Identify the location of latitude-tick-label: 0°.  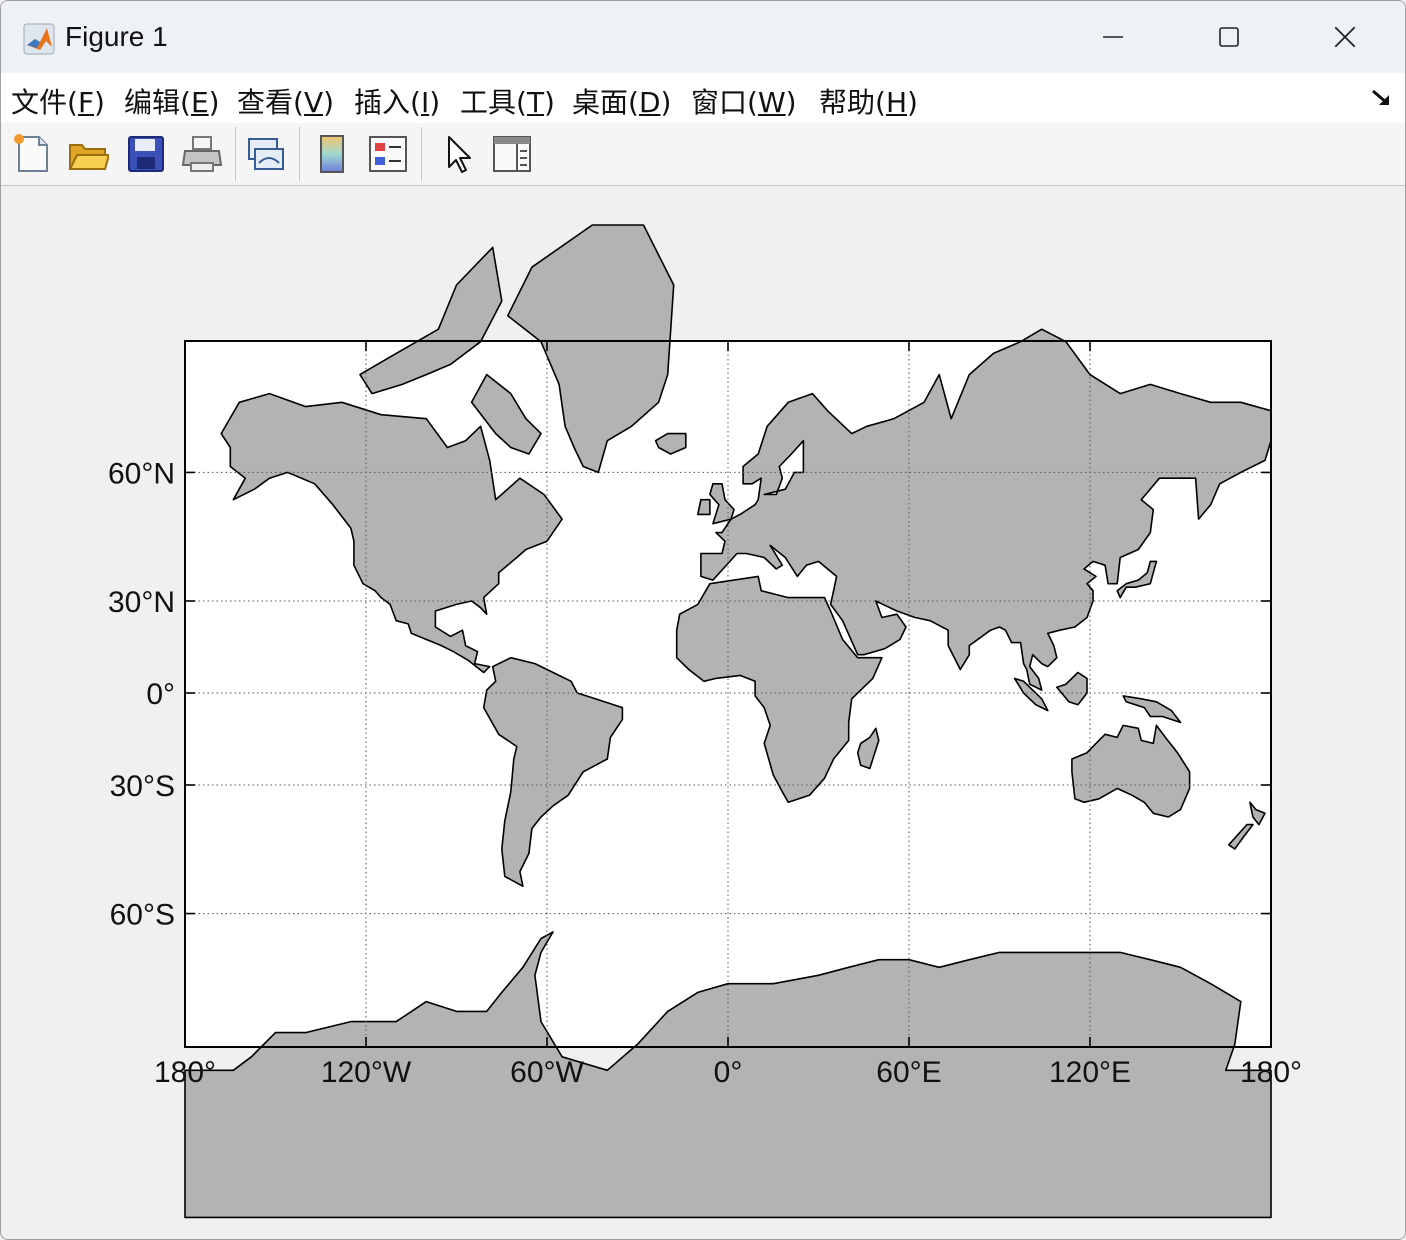
(160, 694).